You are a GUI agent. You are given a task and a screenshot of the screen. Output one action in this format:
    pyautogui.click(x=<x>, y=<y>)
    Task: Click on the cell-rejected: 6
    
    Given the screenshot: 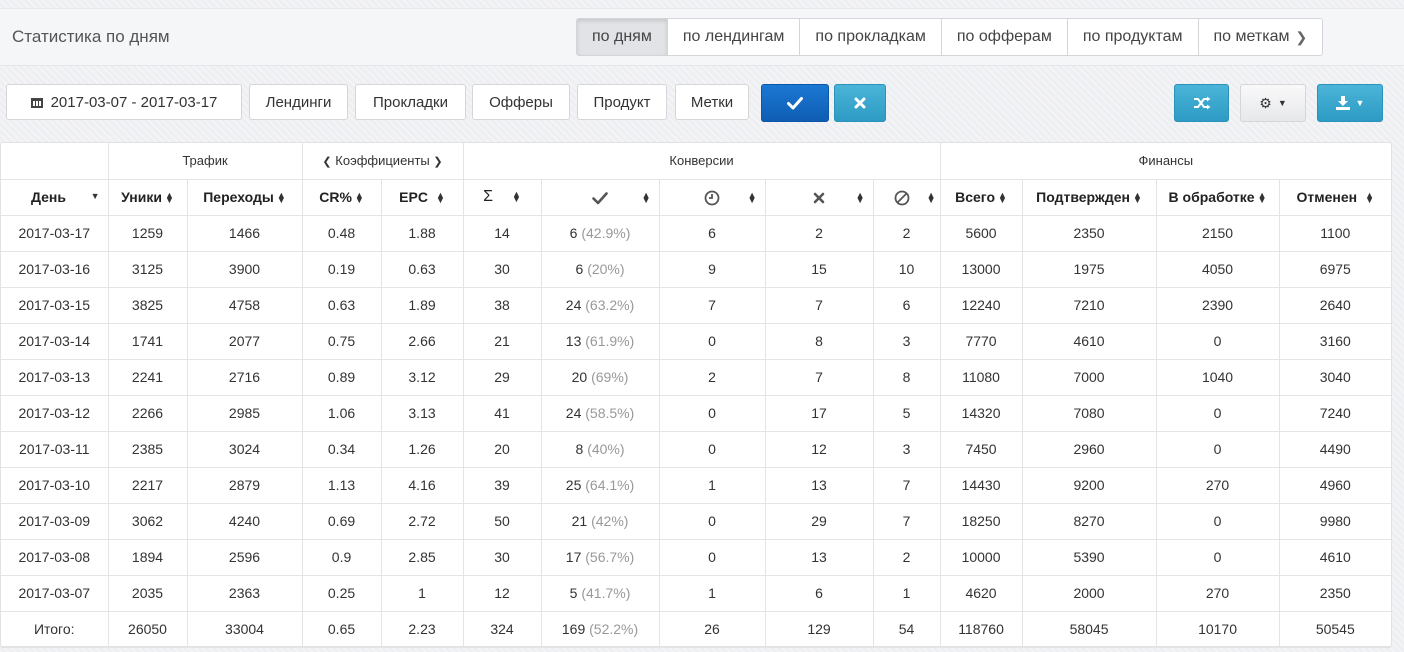 What is the action you would take?
    pyautogui.click(x=819, y=593)
    